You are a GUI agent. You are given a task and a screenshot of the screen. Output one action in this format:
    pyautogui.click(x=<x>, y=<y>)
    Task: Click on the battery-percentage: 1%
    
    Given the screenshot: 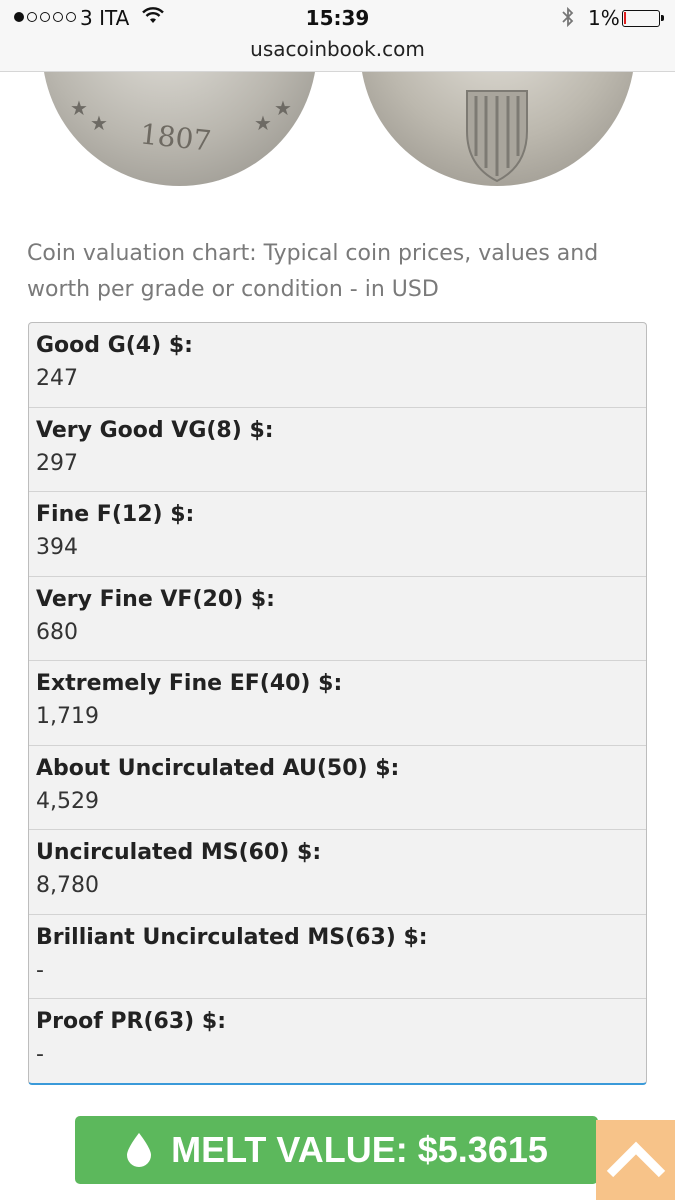 What is the action you would take?
    pyautogui.click(x=604, y=18)
    